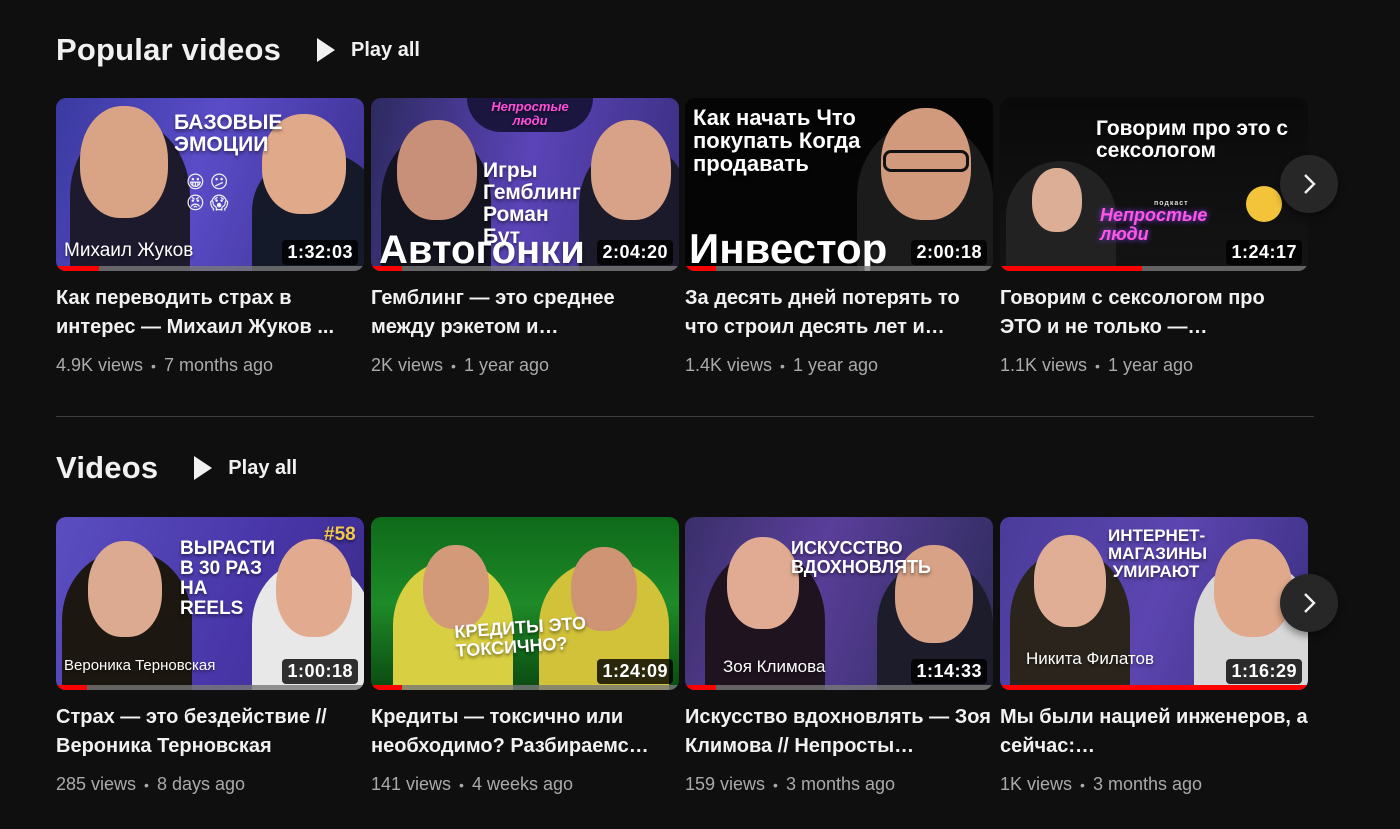  Describe the element at coordinates (525, 603) in the screenshot. I see `video-thumbnail: КРЕДИТЫ ЭТО ТОКСИЧНО? 1:24:09` at that location.